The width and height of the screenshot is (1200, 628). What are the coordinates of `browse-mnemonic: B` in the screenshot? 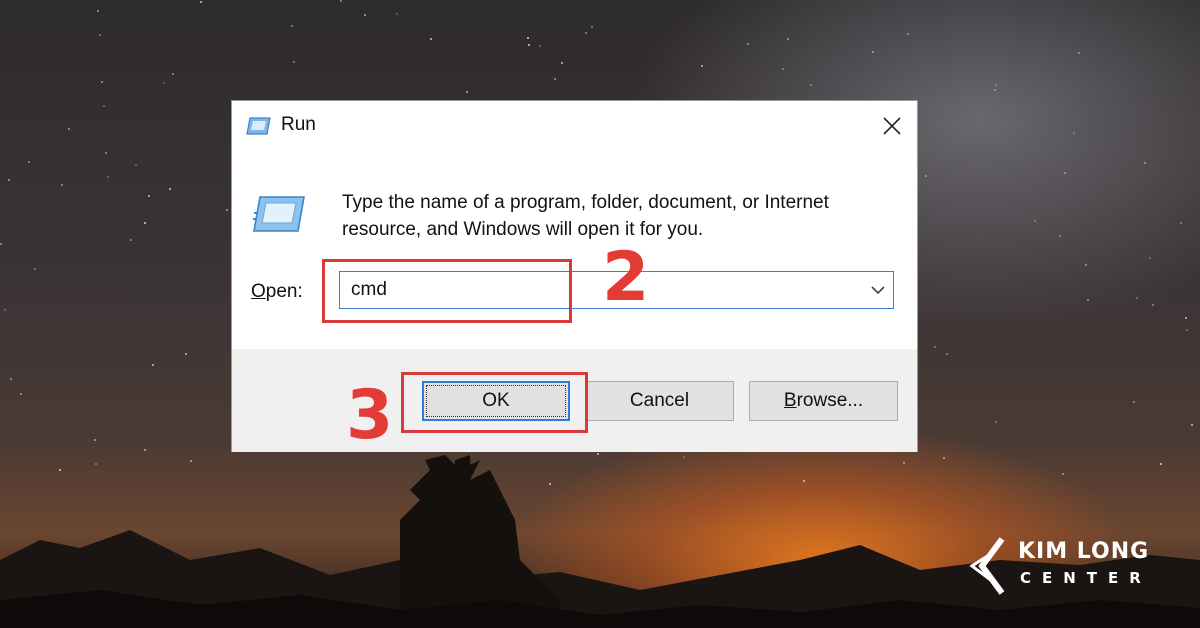 It's located at (790, 400).